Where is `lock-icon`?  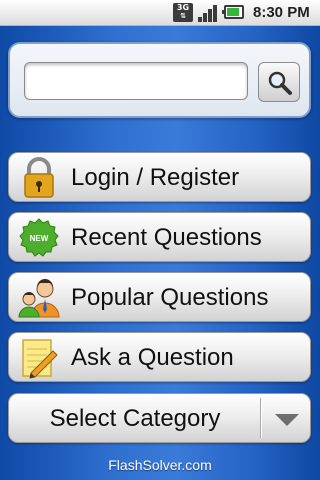
lock-icon is located at coordinates (39, 177).